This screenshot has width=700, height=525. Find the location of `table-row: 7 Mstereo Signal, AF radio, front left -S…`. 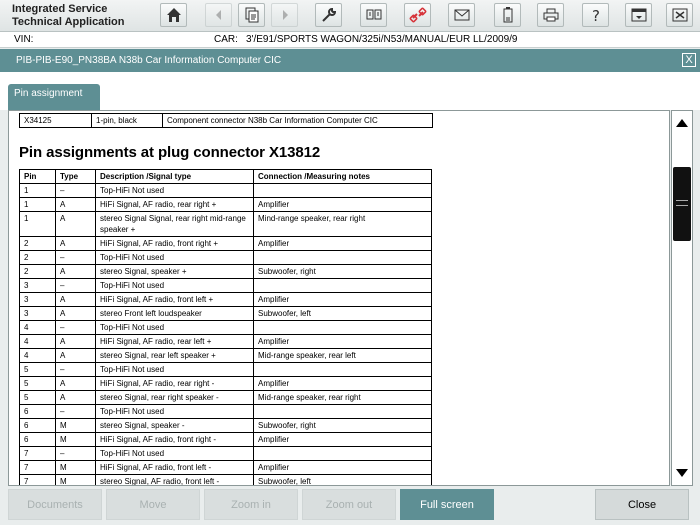

table-row: 7 Mstereo Signal, AF radio, front left -S… is located at coordinates (225, 479).